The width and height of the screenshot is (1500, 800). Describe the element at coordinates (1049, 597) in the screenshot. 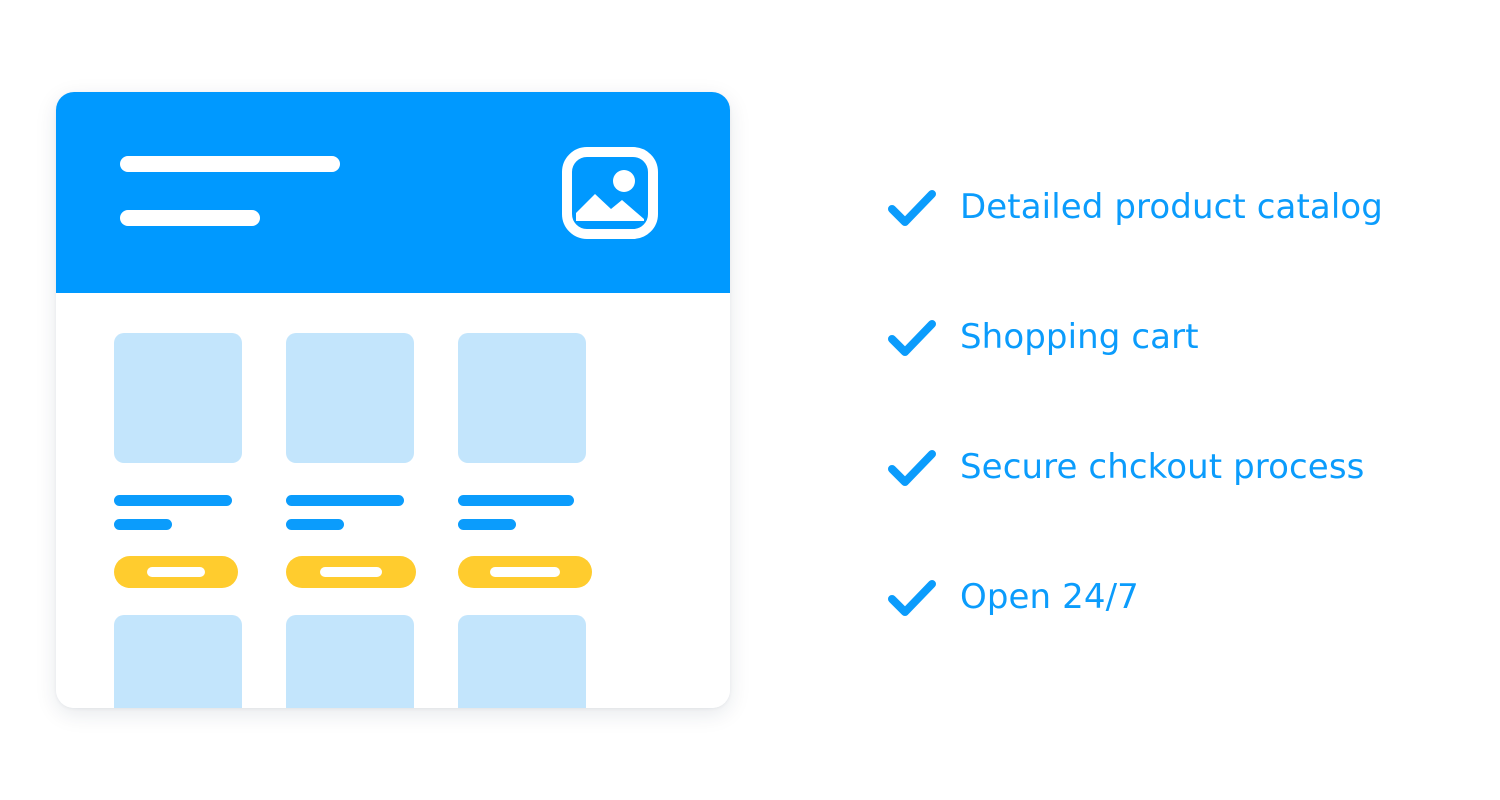

I see `feature-item-label: Open 24/7` at that location.